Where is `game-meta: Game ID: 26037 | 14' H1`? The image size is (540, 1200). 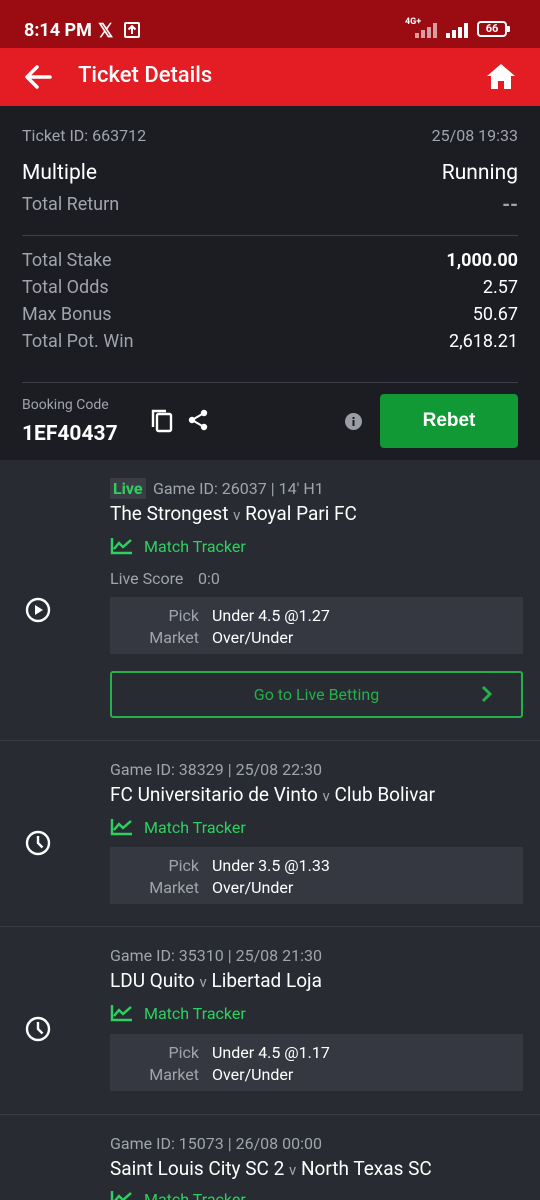
game-meta: Game ID: 26037 | 14' H1 is located at coordinates (238, 488).